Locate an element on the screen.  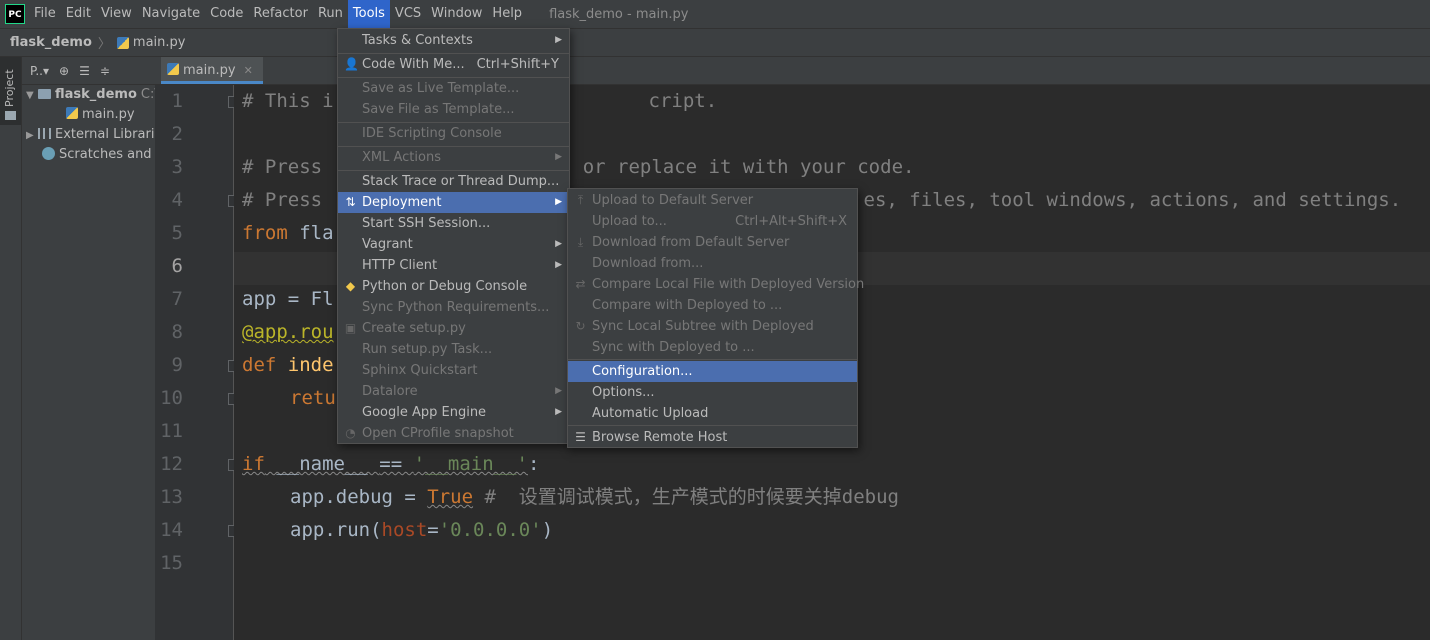
editor-tab-main-py: main.py ✕ is located at coordinates (212, 70).